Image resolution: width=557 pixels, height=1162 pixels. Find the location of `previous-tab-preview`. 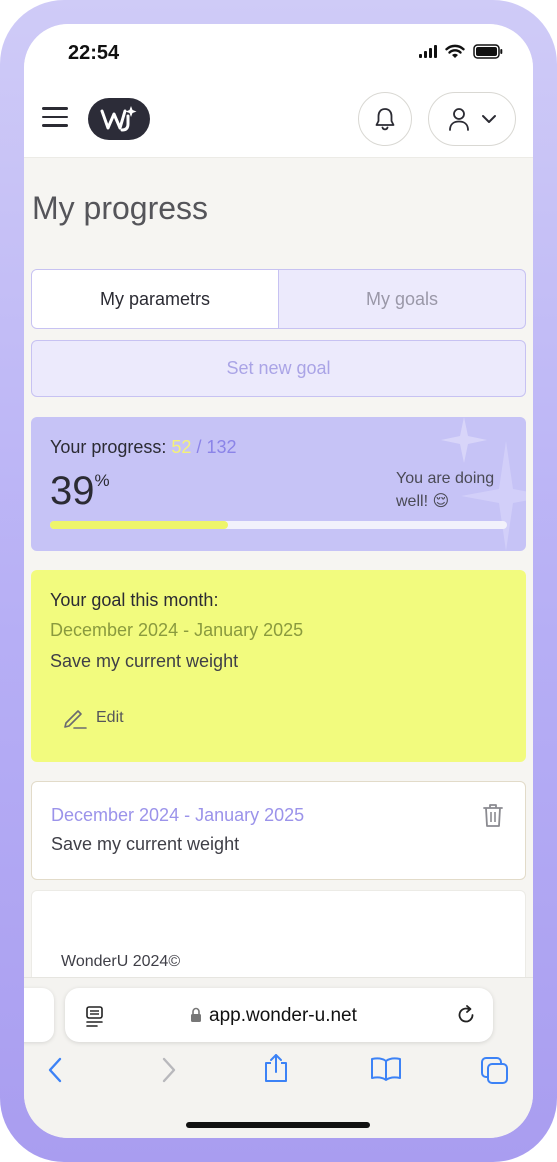

previous-tab-preview is located at coordinates (39, 1015).